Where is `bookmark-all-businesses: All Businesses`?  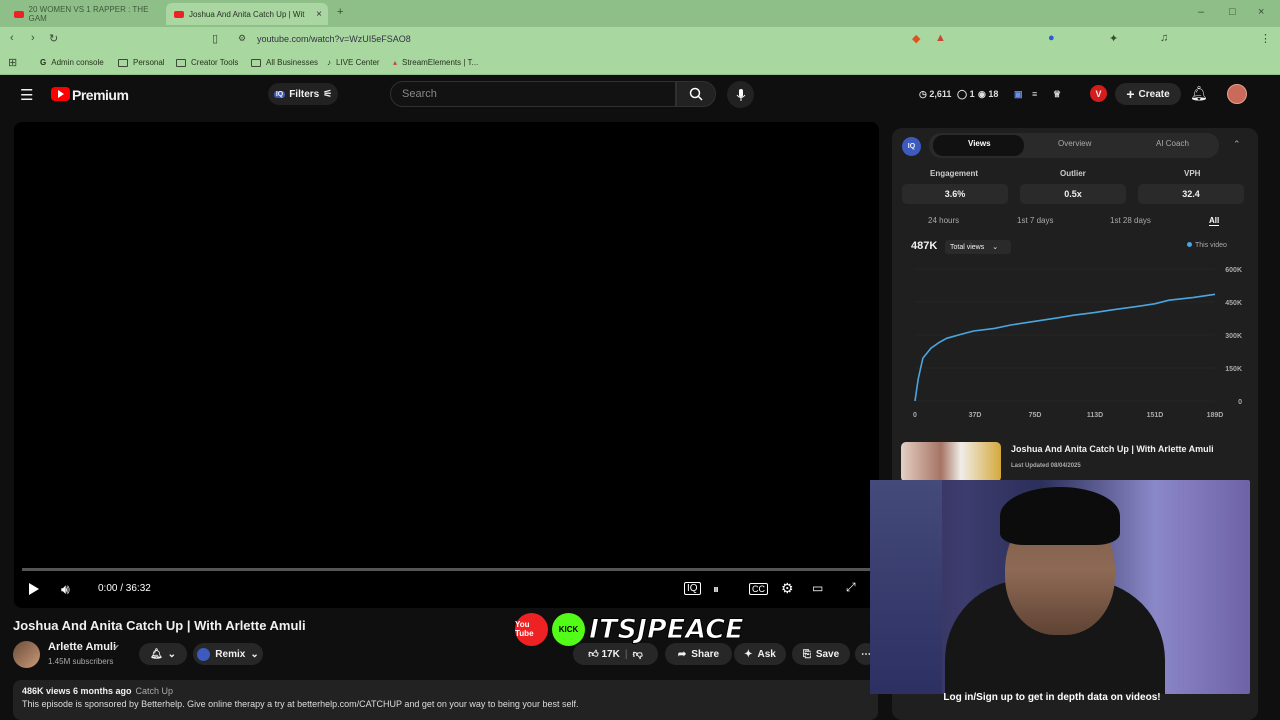 bookmark-all-businesses: All Businesses is located at coordinates (284, 62).